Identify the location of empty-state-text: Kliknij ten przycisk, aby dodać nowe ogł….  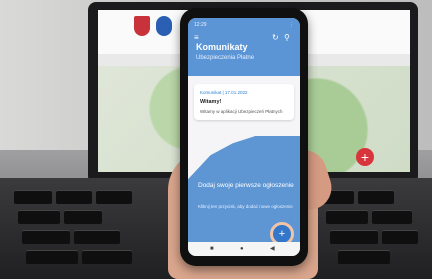
(245, 206).